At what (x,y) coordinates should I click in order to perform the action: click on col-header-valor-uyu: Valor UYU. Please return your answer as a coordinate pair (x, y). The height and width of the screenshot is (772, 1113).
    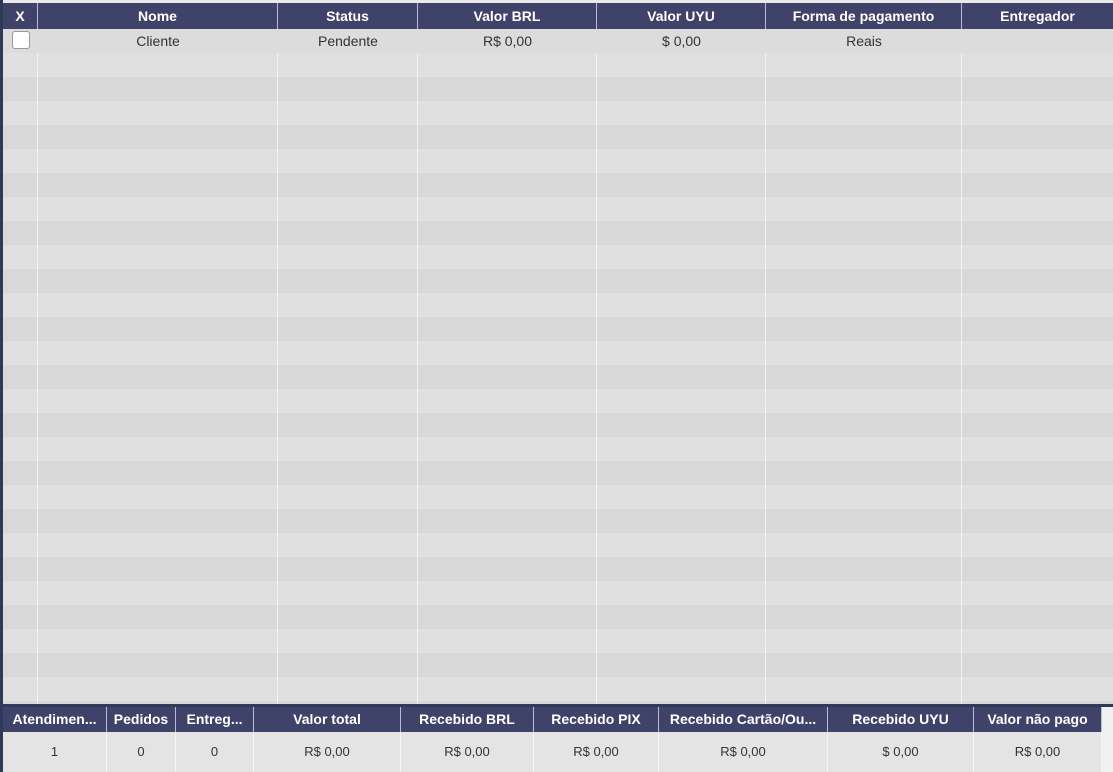
    Looking at the image, I should click on (681, 16).